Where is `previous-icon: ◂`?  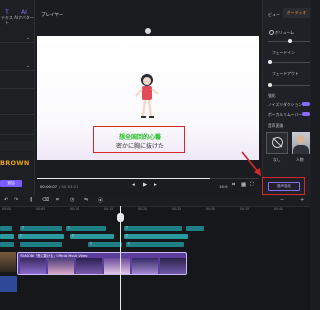
previous-icon: ◂ is located at coordinates (133, 185).